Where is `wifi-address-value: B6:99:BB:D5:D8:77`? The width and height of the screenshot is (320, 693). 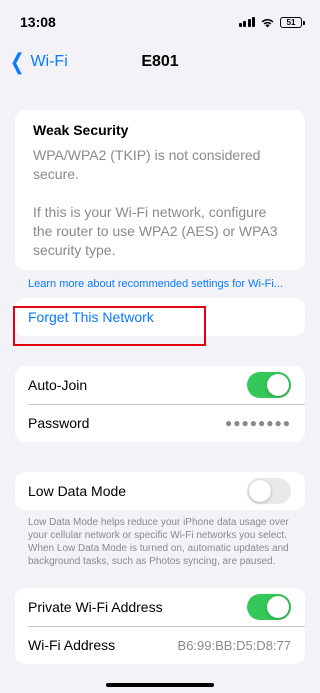
wifi-address-value: B6:99:BB:D5:D8:77 is located at coordinates (234, 645).